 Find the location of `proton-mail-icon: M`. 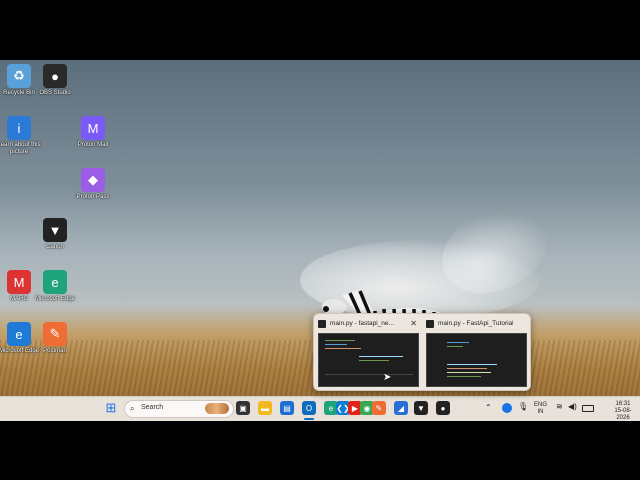

proton-mail-icon: M is located at coordinates (93, 128).